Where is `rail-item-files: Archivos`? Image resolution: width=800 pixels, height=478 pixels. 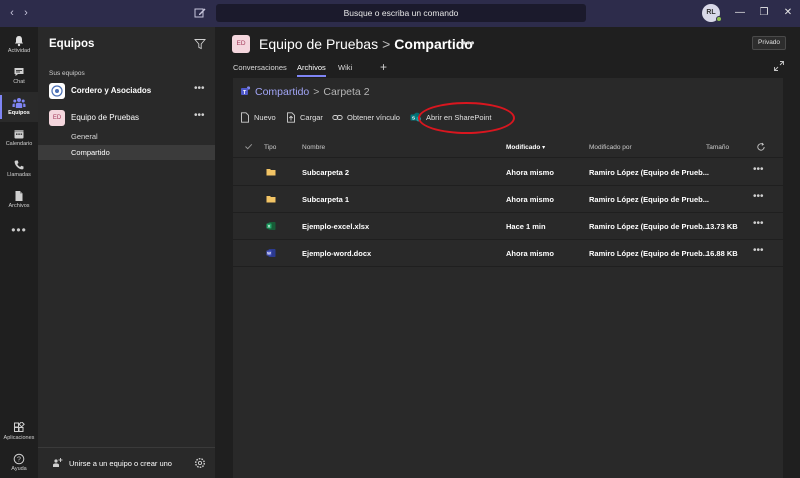 rail-item-files: Archivos is located at coordinates (19, 200).